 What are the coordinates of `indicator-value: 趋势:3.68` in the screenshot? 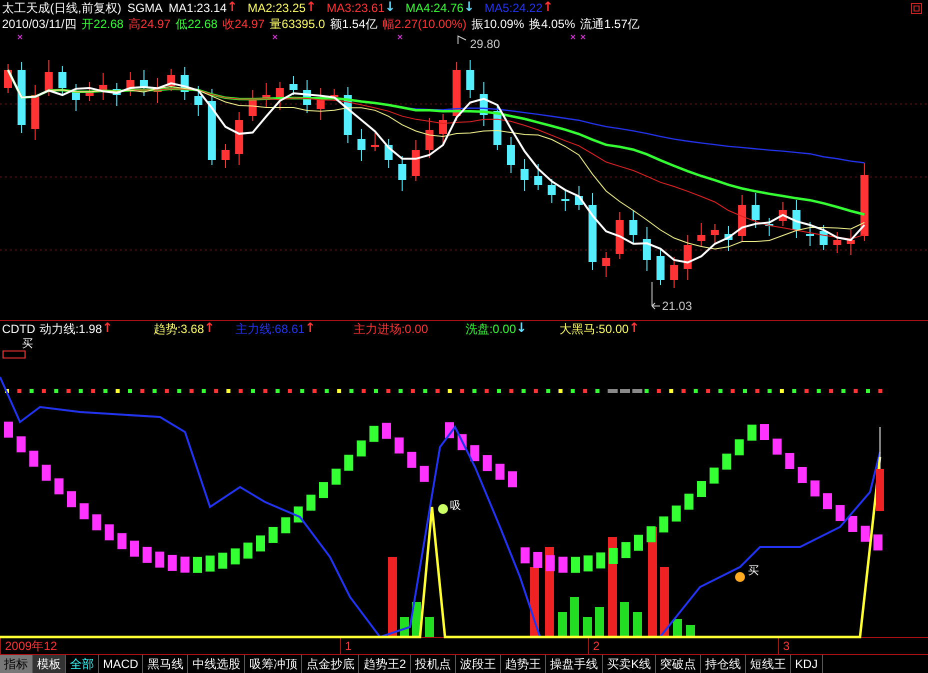 It's located at (178, 329).